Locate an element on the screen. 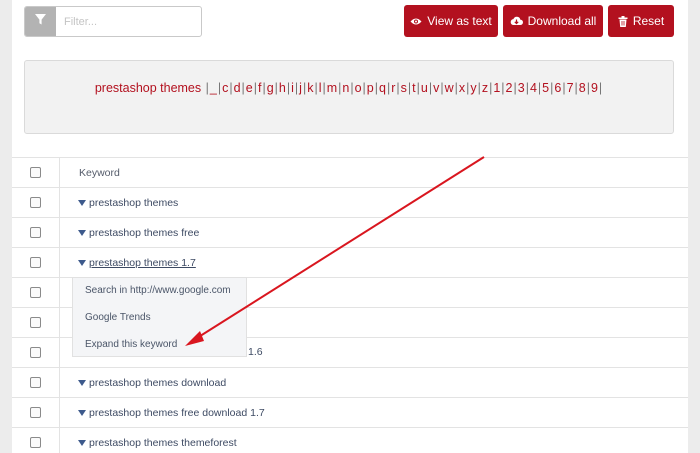  filter-box is located at coordinates (113, 21).